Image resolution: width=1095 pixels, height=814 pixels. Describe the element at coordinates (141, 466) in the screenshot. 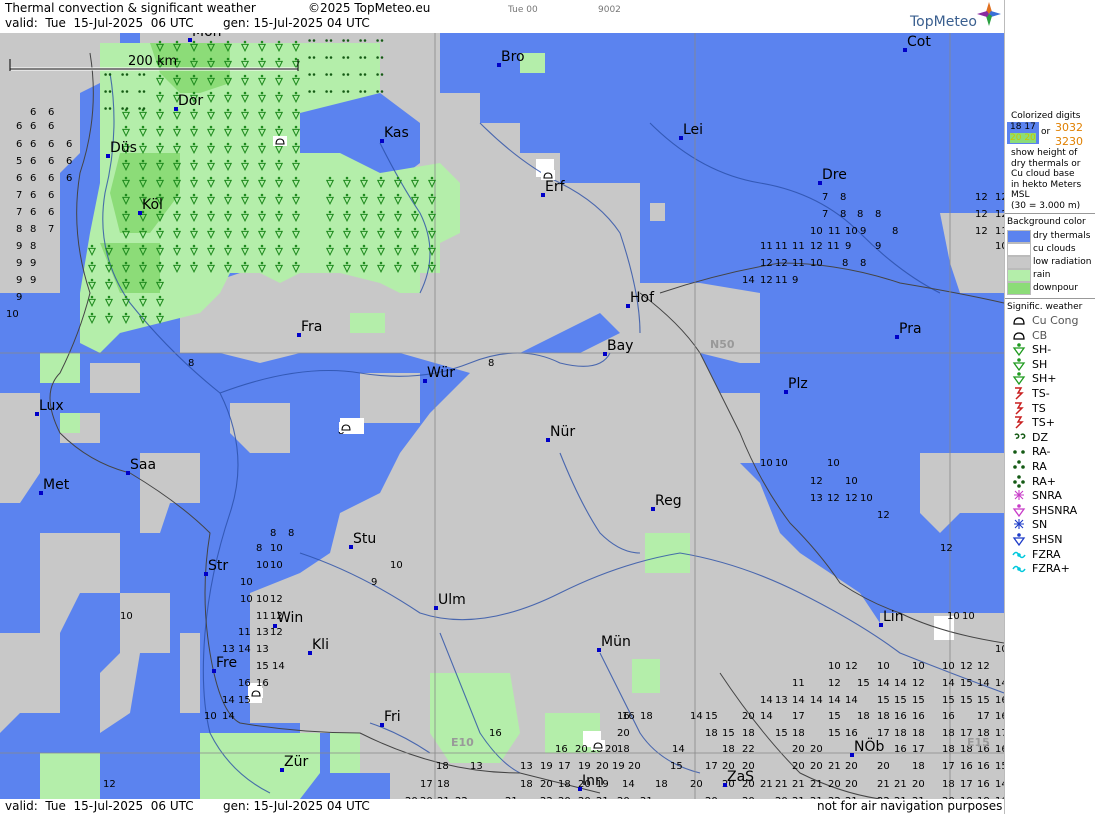

I see `city-saa: Saa` at that location.